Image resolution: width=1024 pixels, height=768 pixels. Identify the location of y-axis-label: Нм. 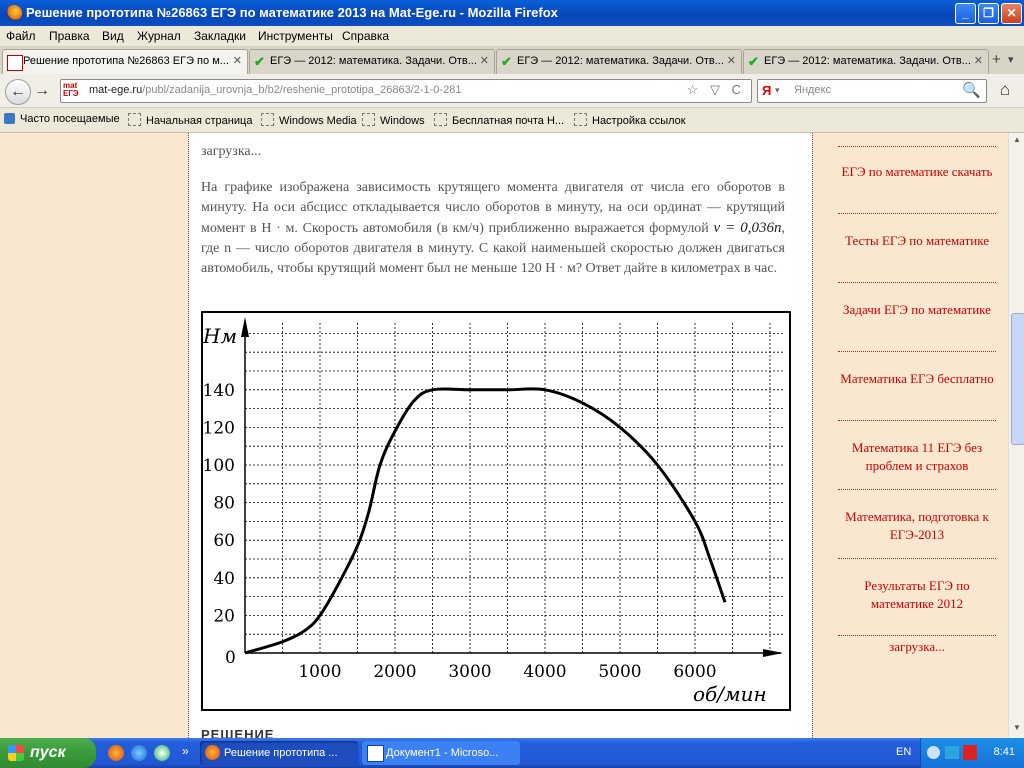
(220, 336).